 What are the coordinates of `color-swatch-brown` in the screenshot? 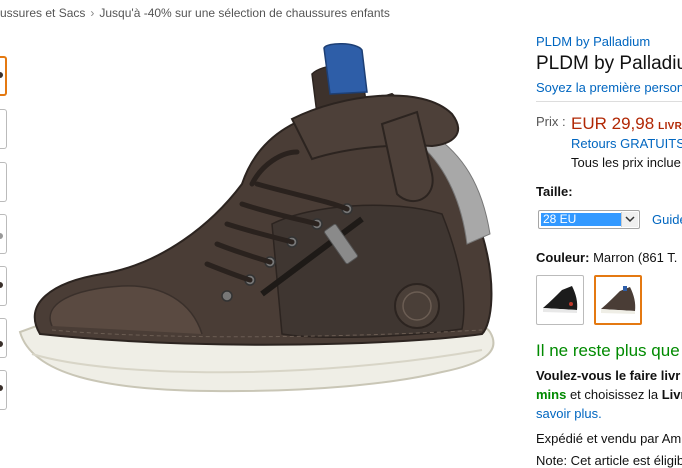 It's located at (618, 300).